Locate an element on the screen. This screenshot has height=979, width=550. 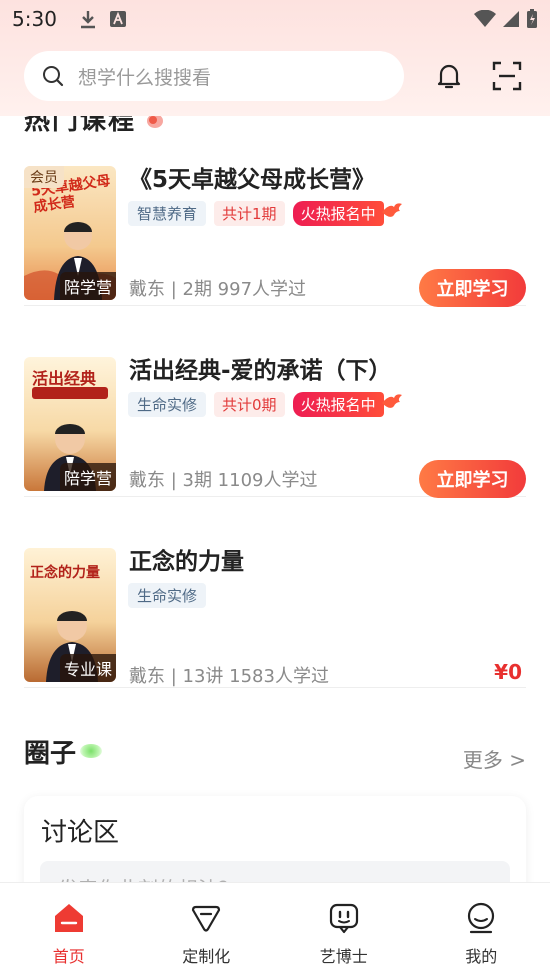
cover-tag: 专业课 is located at coordinates (87, 668).